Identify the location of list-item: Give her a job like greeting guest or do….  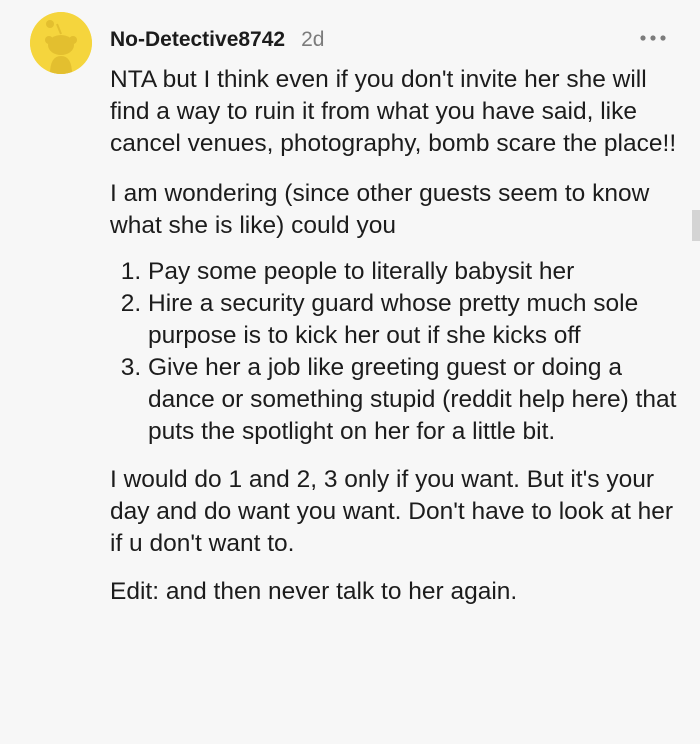
(415, 400).